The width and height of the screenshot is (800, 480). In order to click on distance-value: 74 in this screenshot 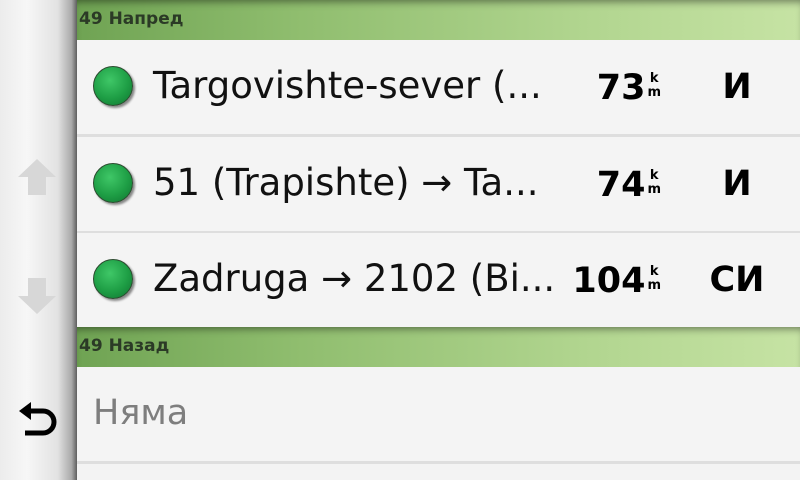, I will do `click(621, 185)`.